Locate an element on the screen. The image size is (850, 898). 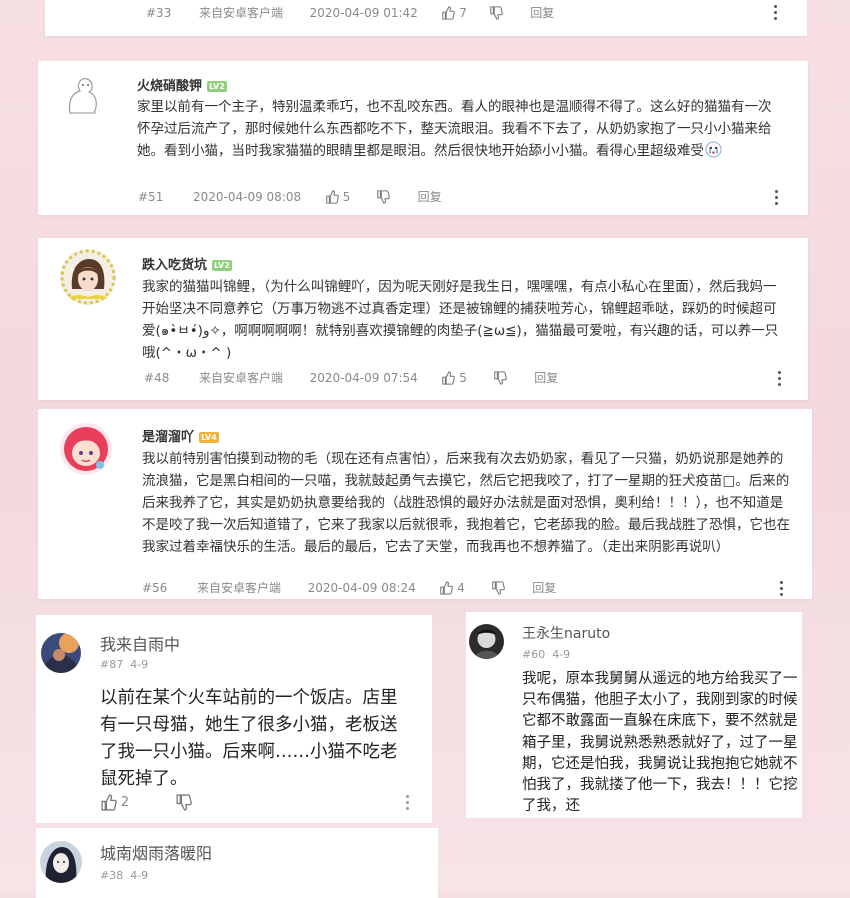
post-time: 2020-04-09 07:54 is located at coordinates (363, 377).